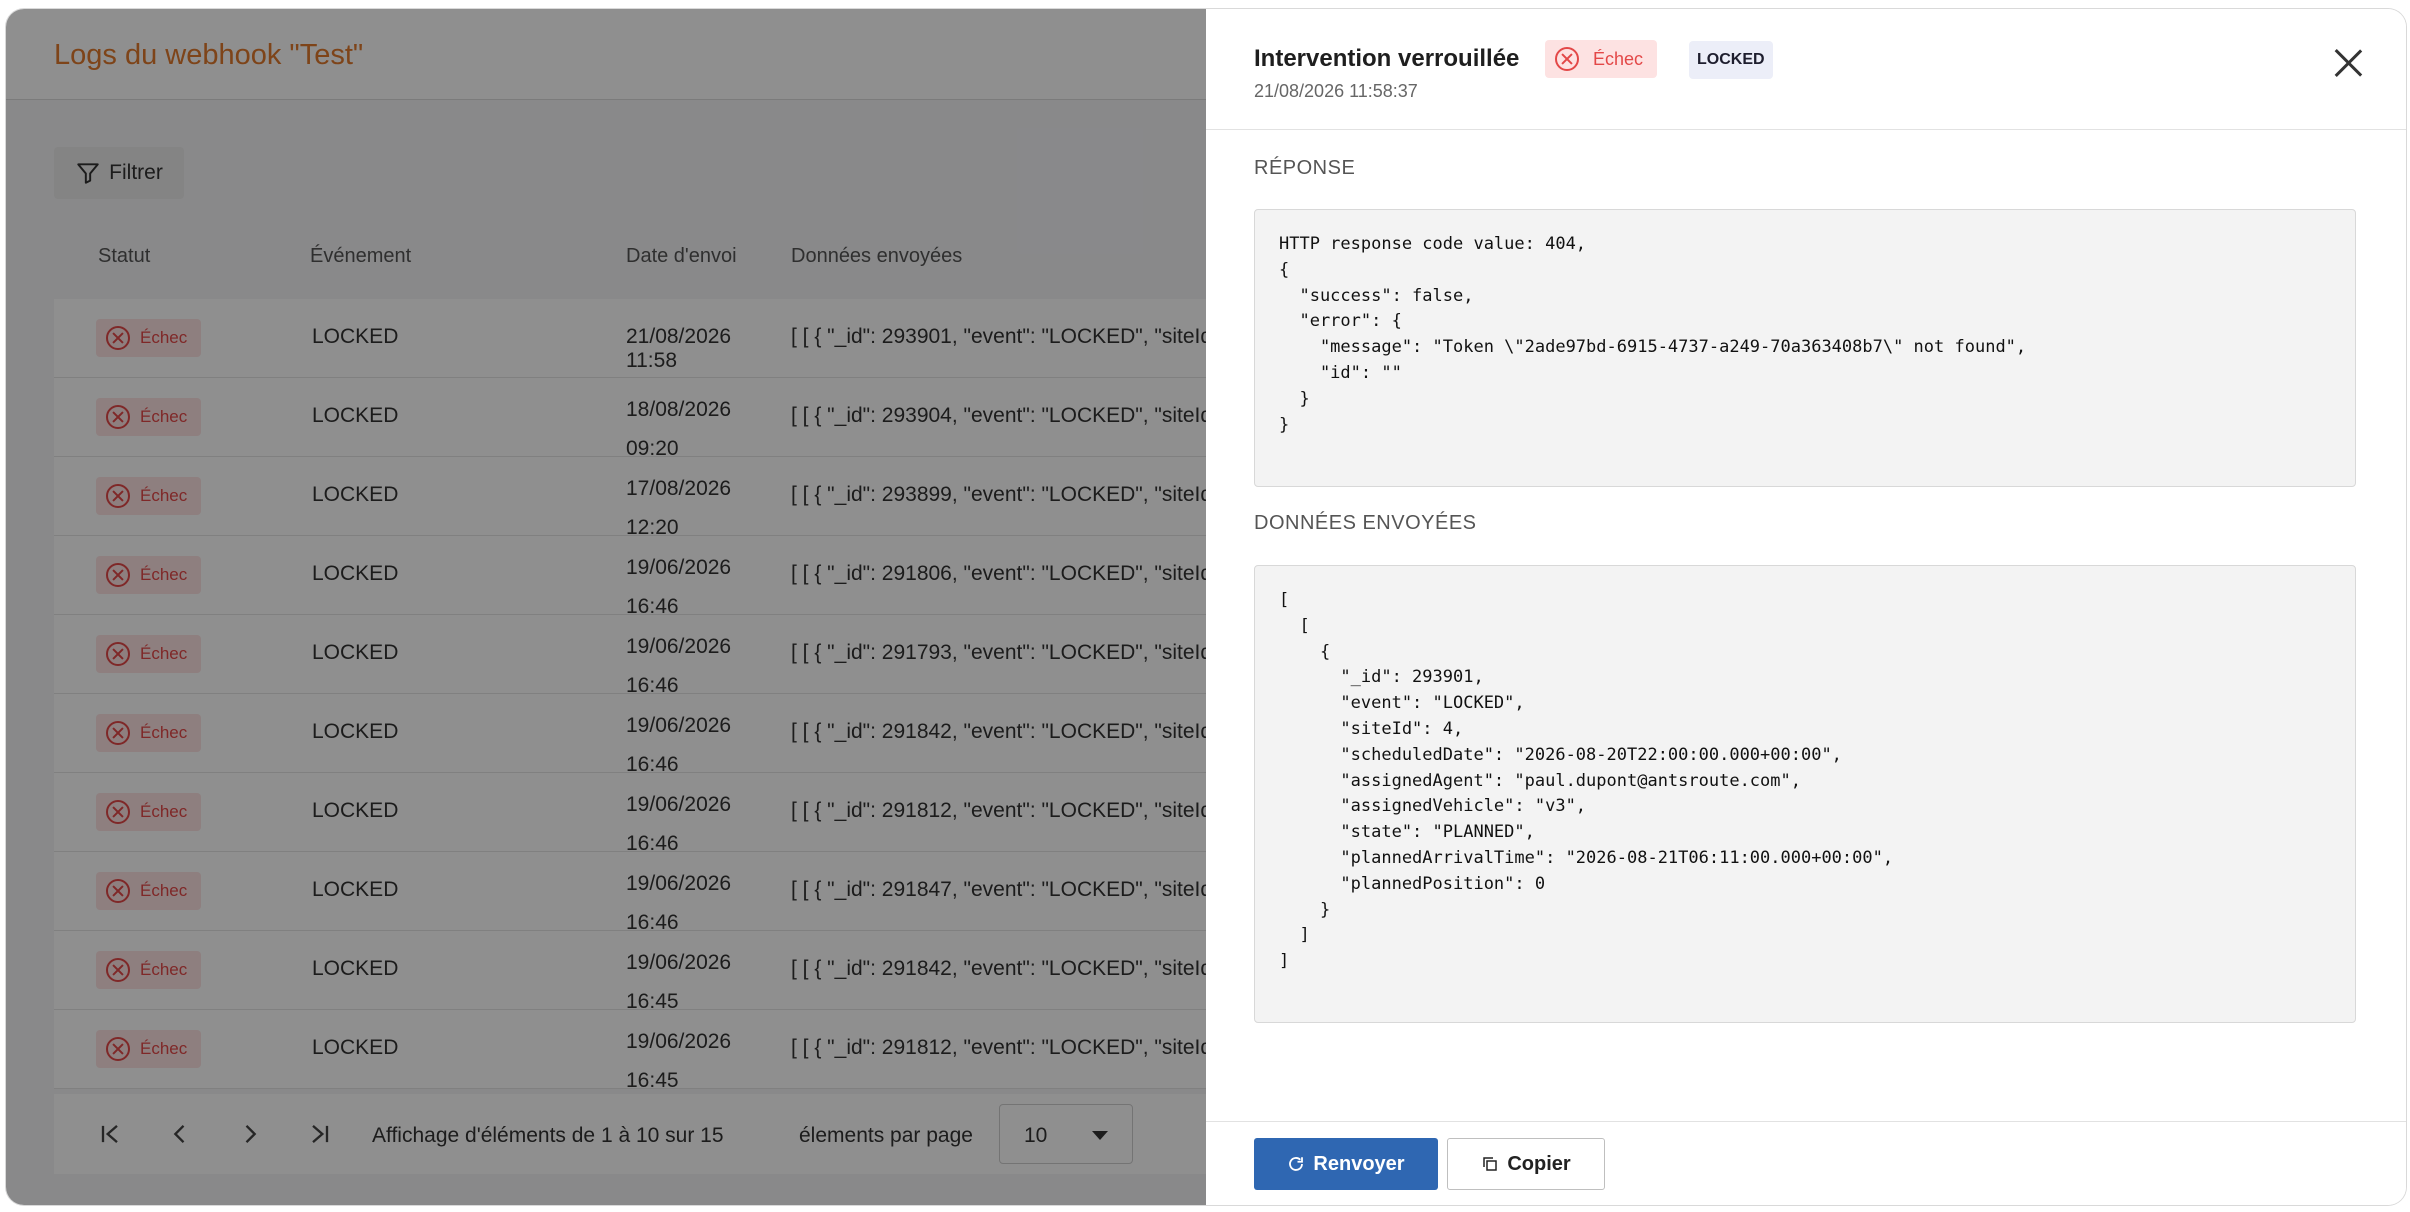 The image size is (2410, 1212). What do you see at coordinates (1567, 59) in the screenshot?
I see `x-circle-icon` at bounding box center [1567, 59].